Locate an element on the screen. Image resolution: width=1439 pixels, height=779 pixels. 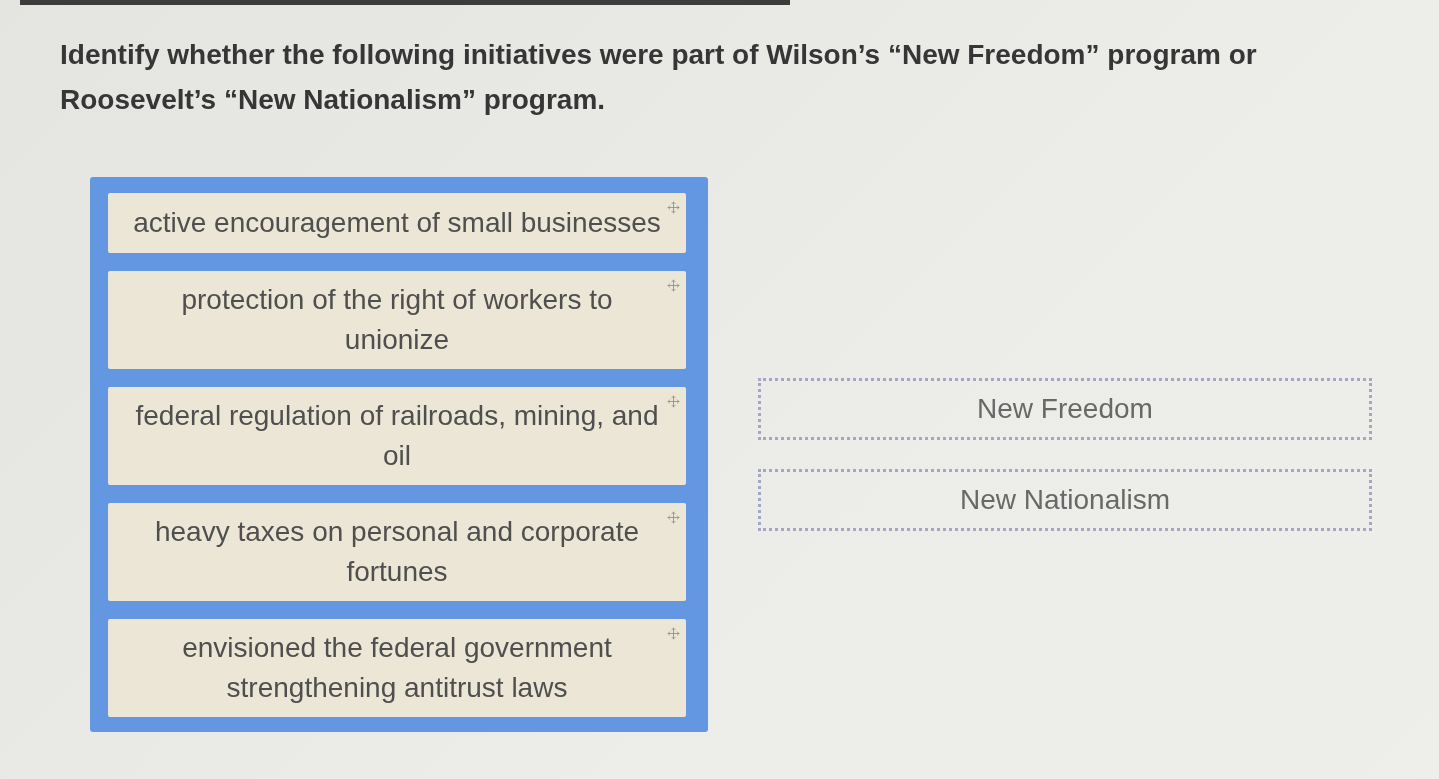
drag-card: heavy taxes on personal and corporate fortunes is located at coordinates (397, 552).